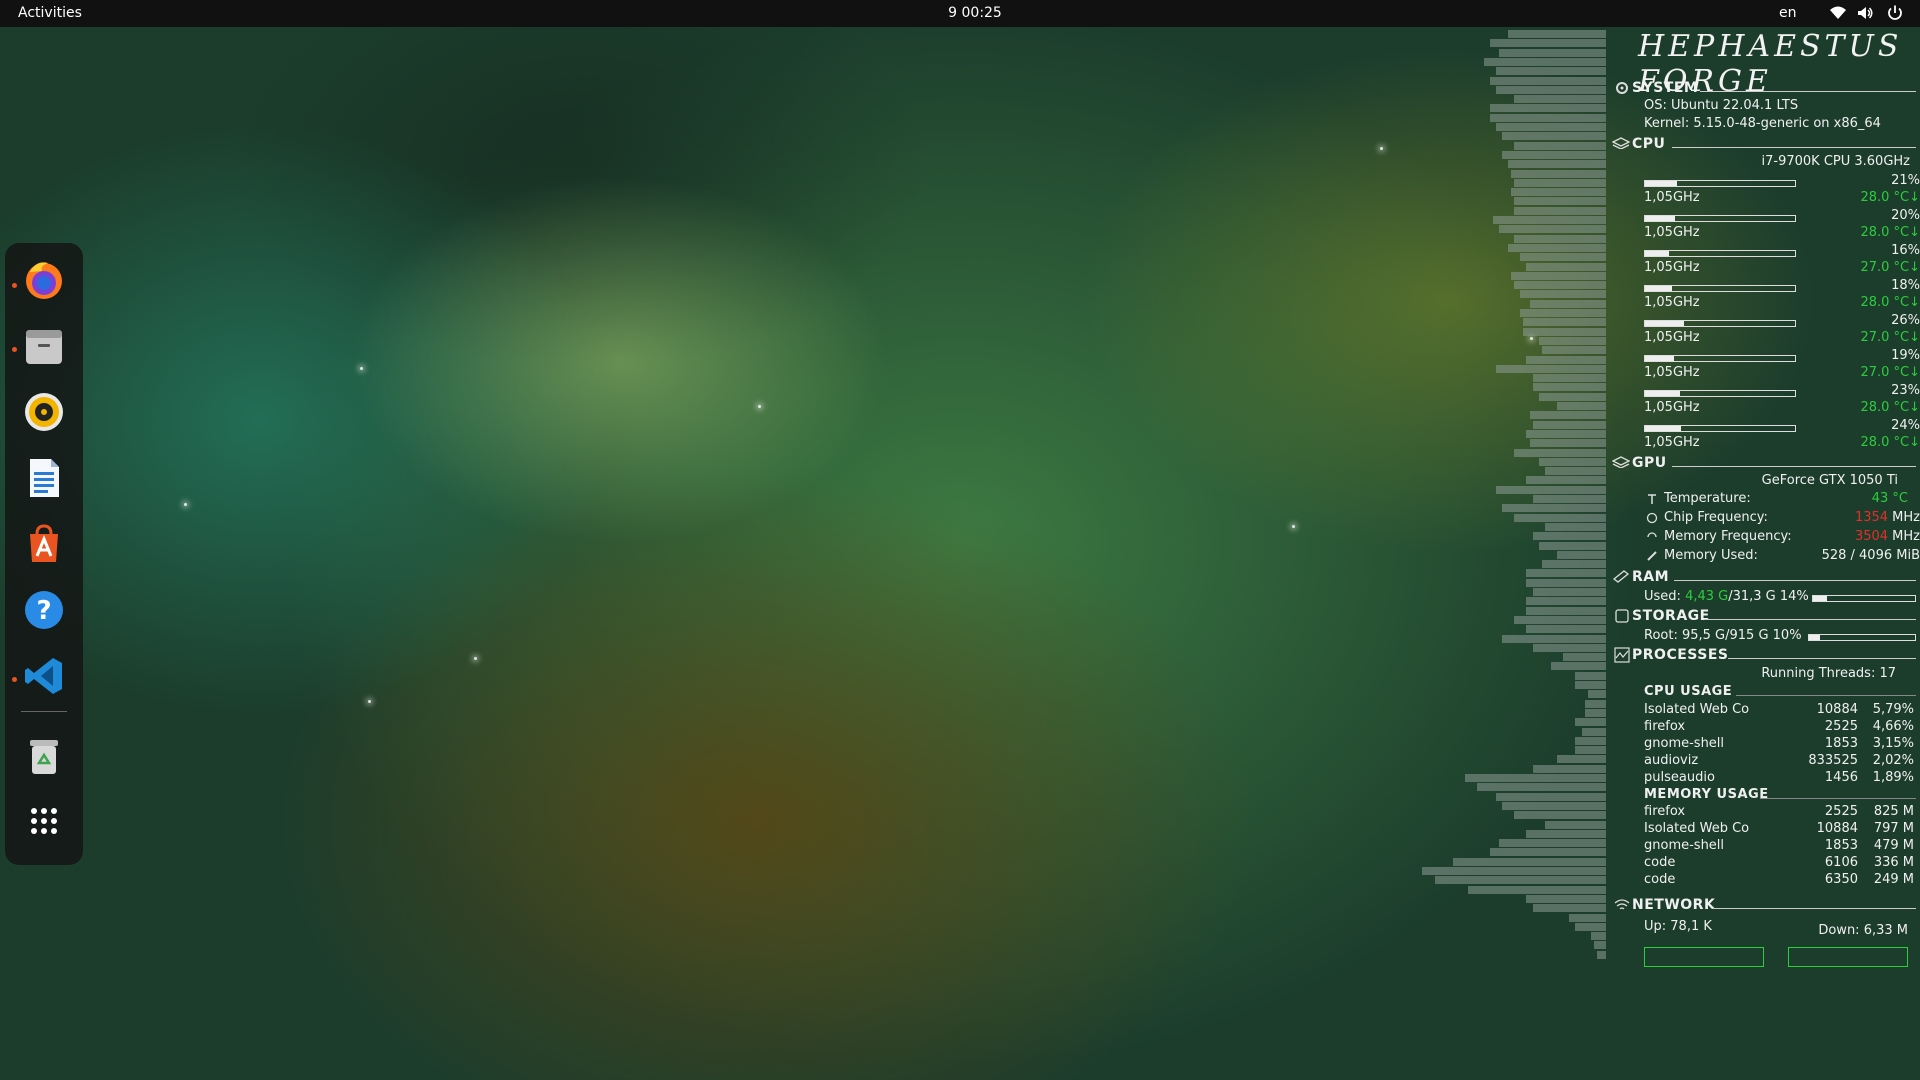 Image resolution: width=1920 pixels, height=1080 pixels. Describe the element at coordinates (1837, 828) in the screenshot. I see `process-pid: 10884` at that location.